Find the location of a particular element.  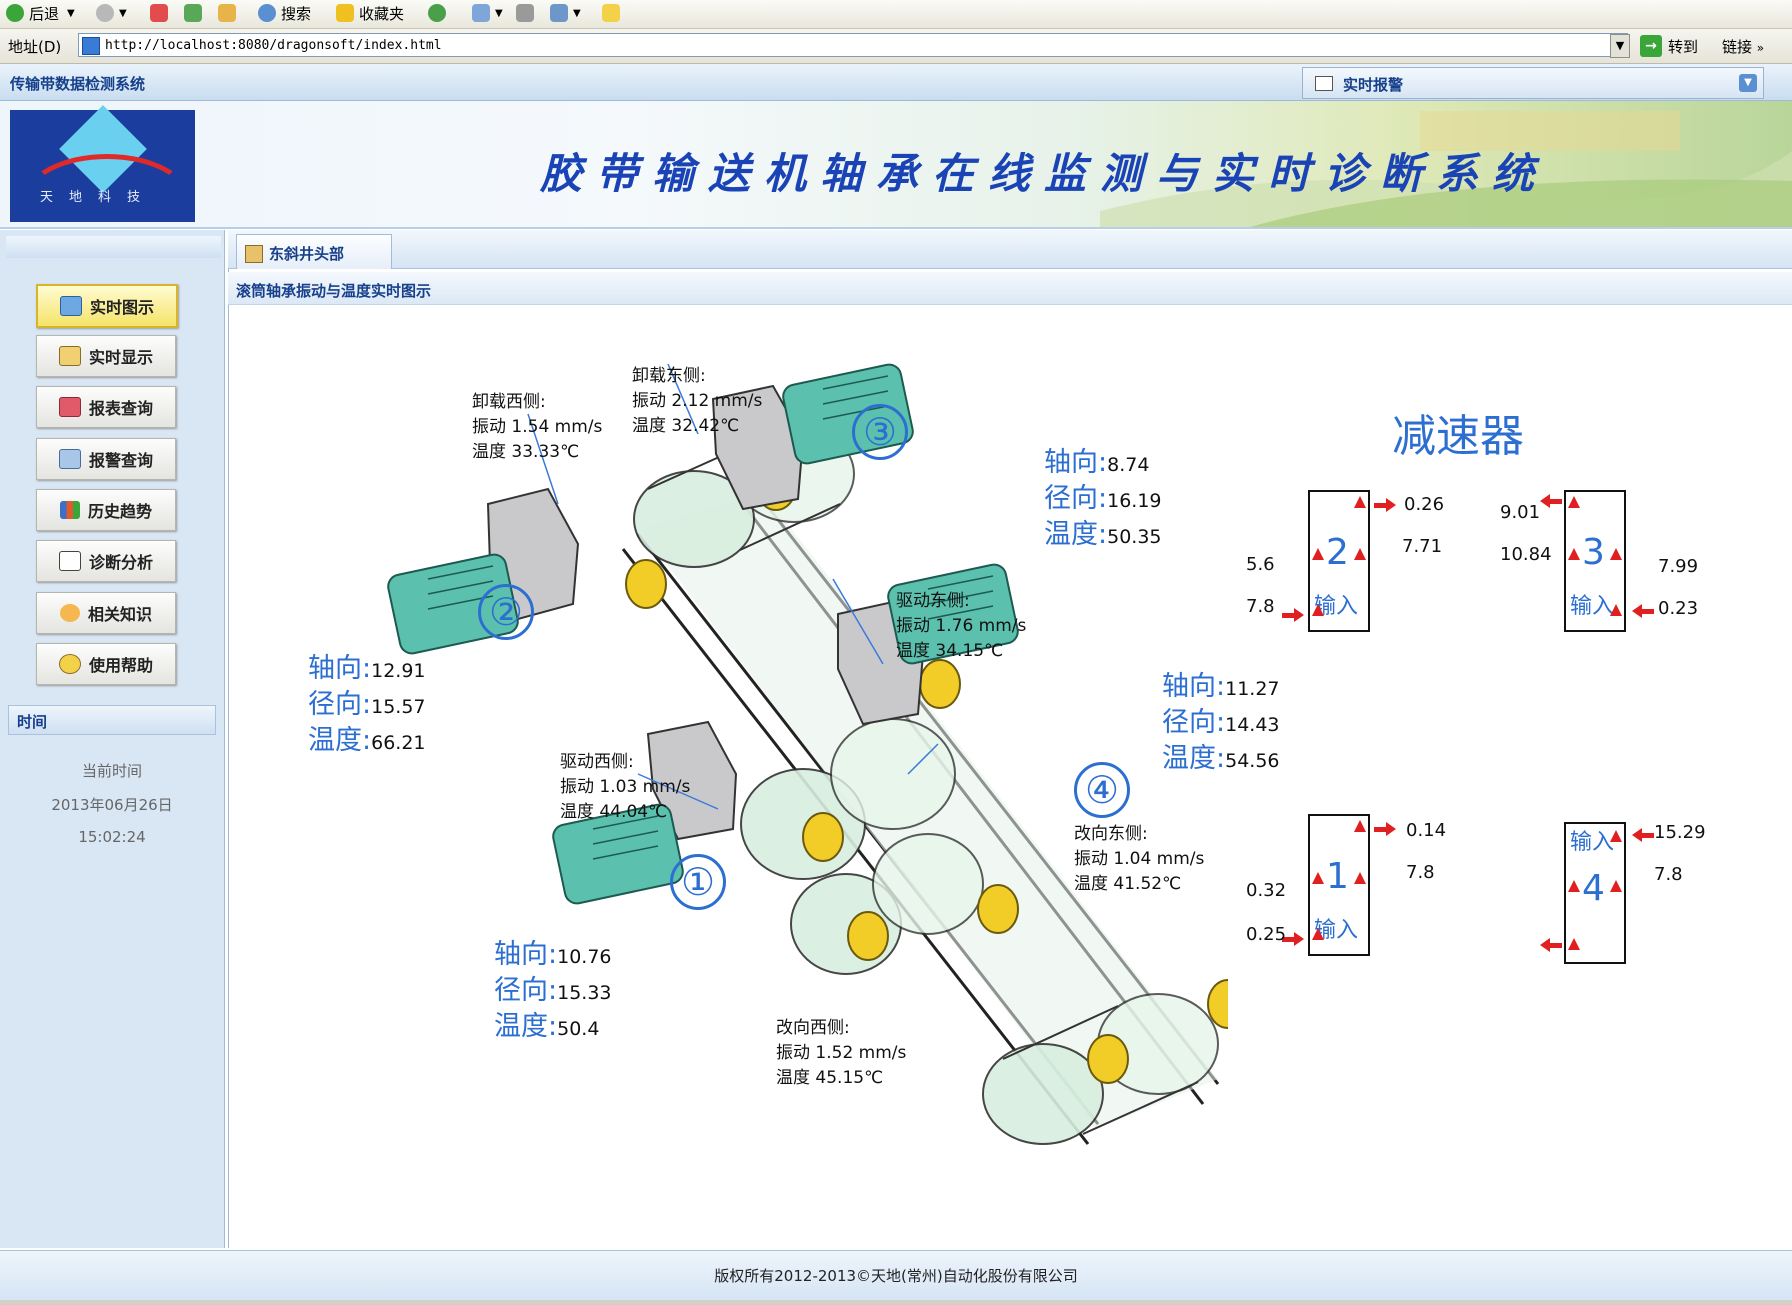

back-button: 后退 ▼ is located at coordinates (40, 13).